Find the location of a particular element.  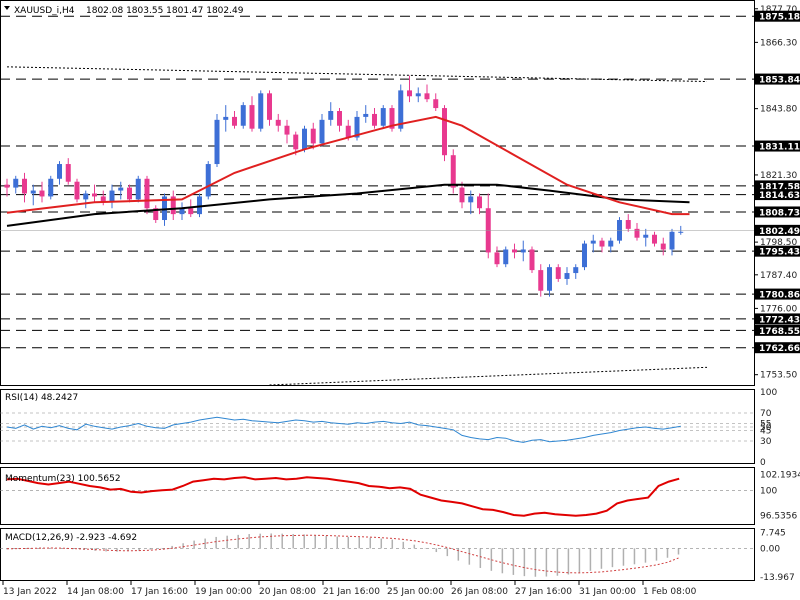

time-tick-label: 31 Jan 00:00 is located at coordinates (607, 592).